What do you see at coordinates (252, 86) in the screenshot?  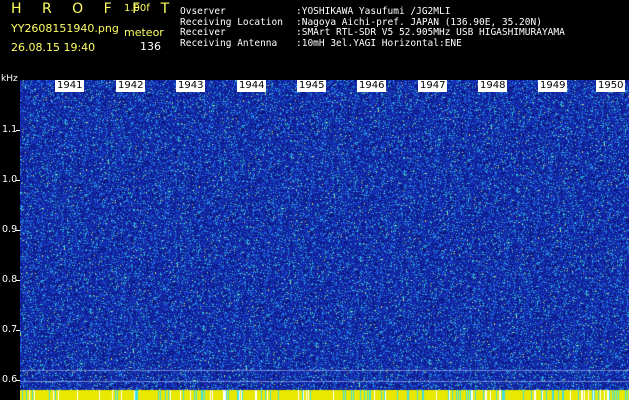 I see `x-tick-label: 1944` at bounding box center [252, 86].